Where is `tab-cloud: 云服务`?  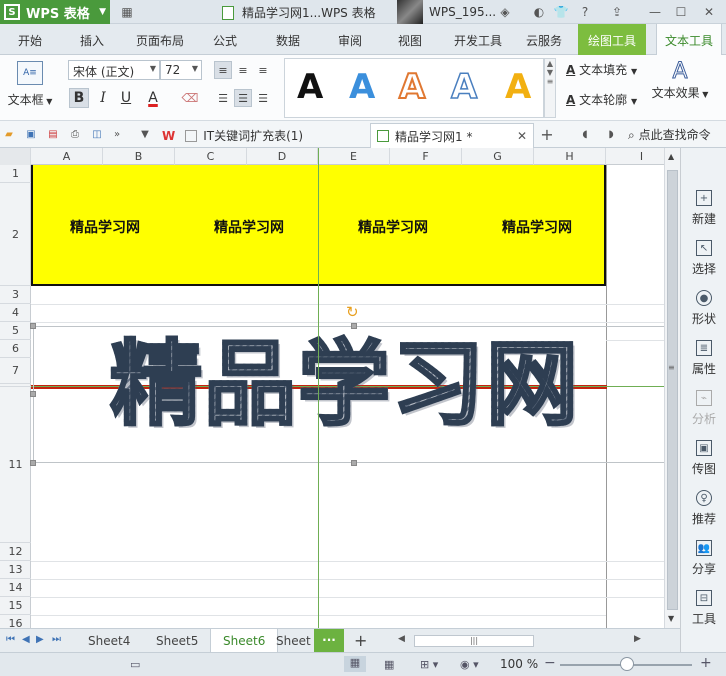 tab-cloud: 云服务 is located at coordinates (544, 40).